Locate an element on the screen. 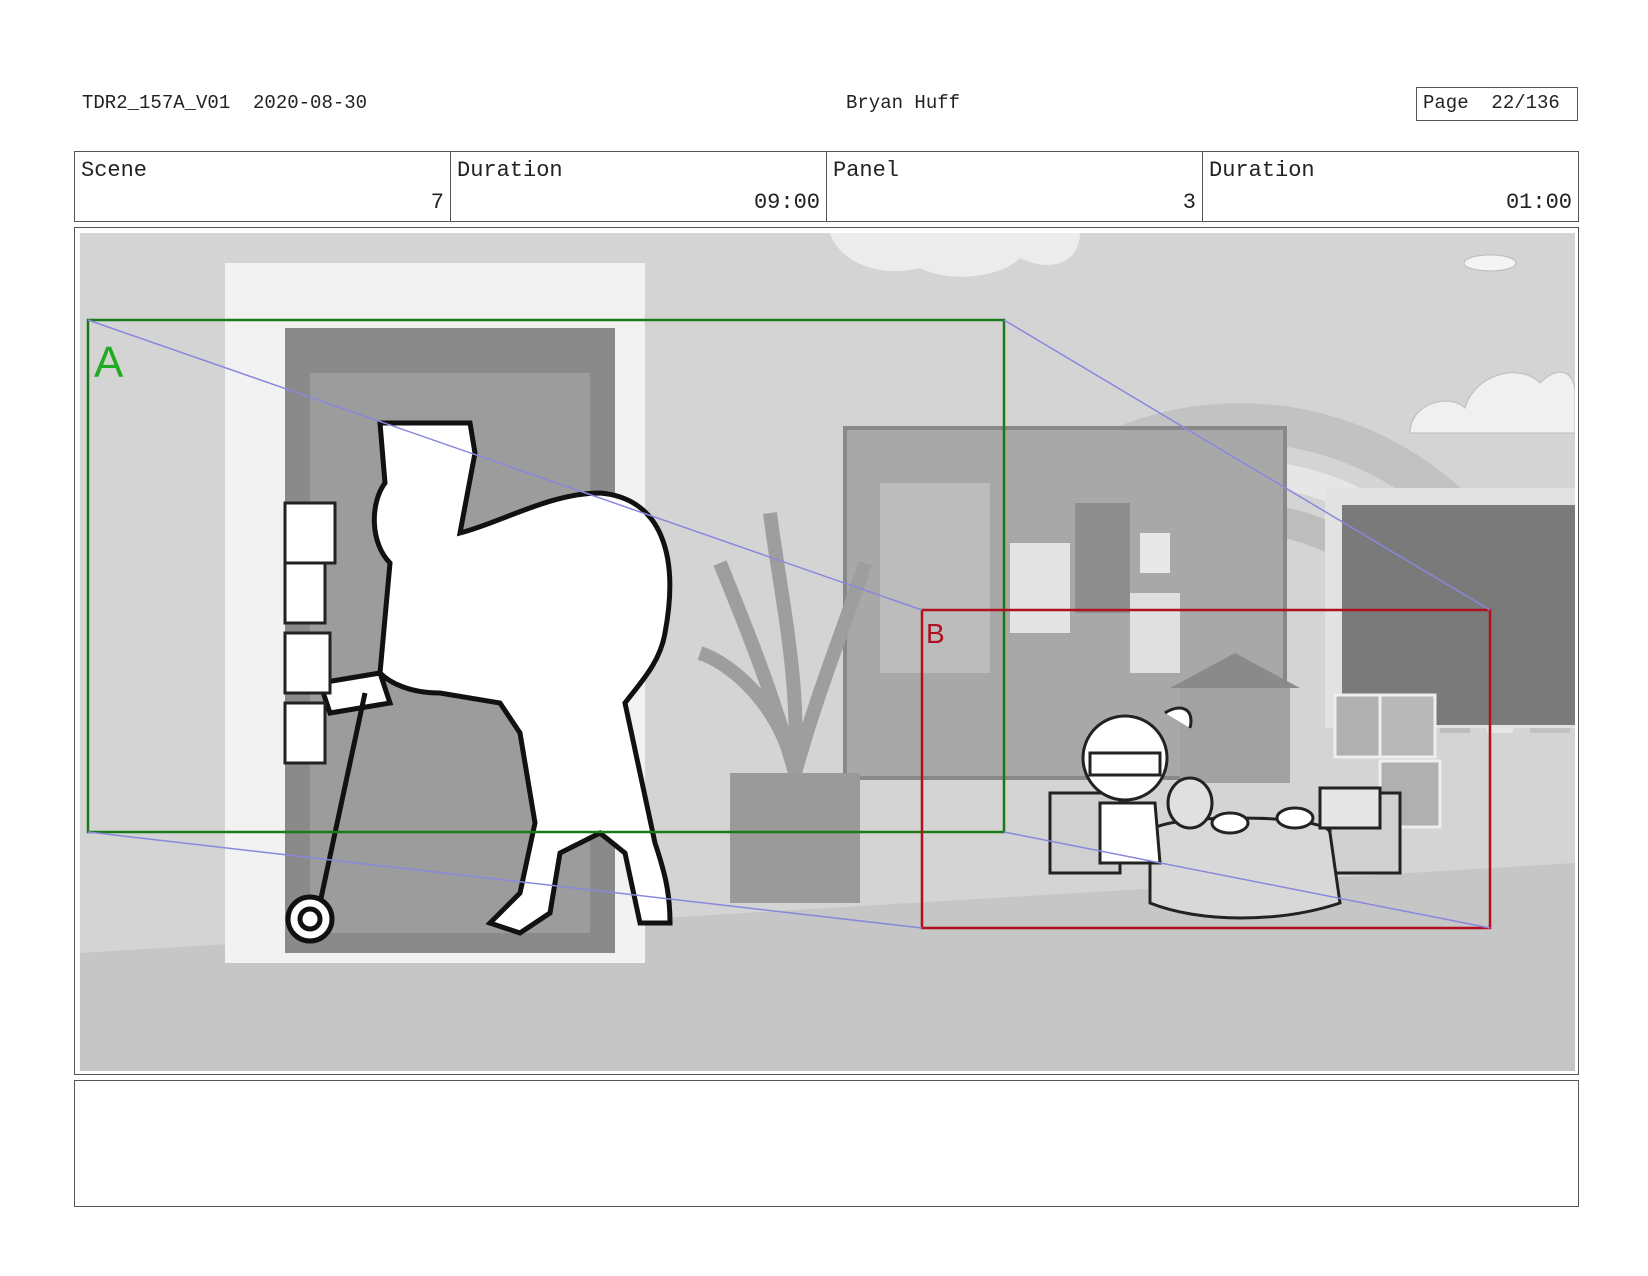 The height and width of the screenshot is (1276, 1648). scene-duration-label: Duration is located at coordinates (510, 170).